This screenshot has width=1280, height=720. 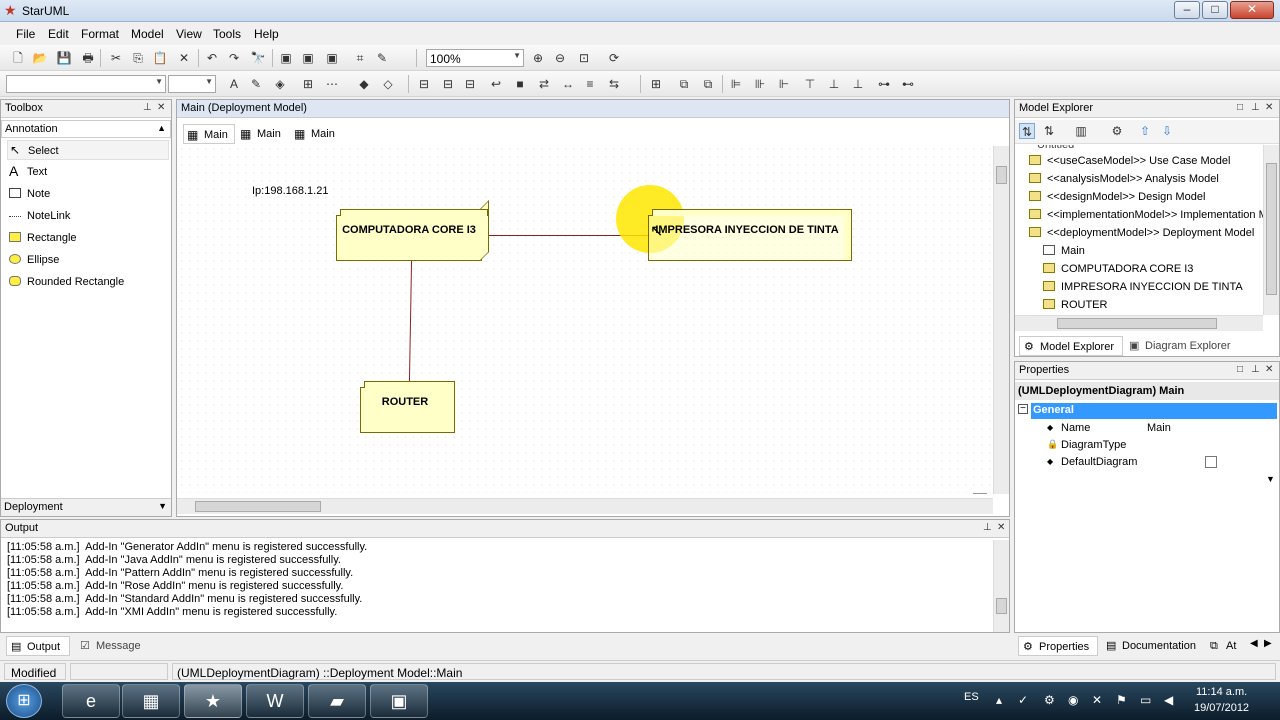 What do you see at coordinates (1139, 323) in the screenshot?
I see `explorer-hscrollbar` at bounding box center [1139, 323].